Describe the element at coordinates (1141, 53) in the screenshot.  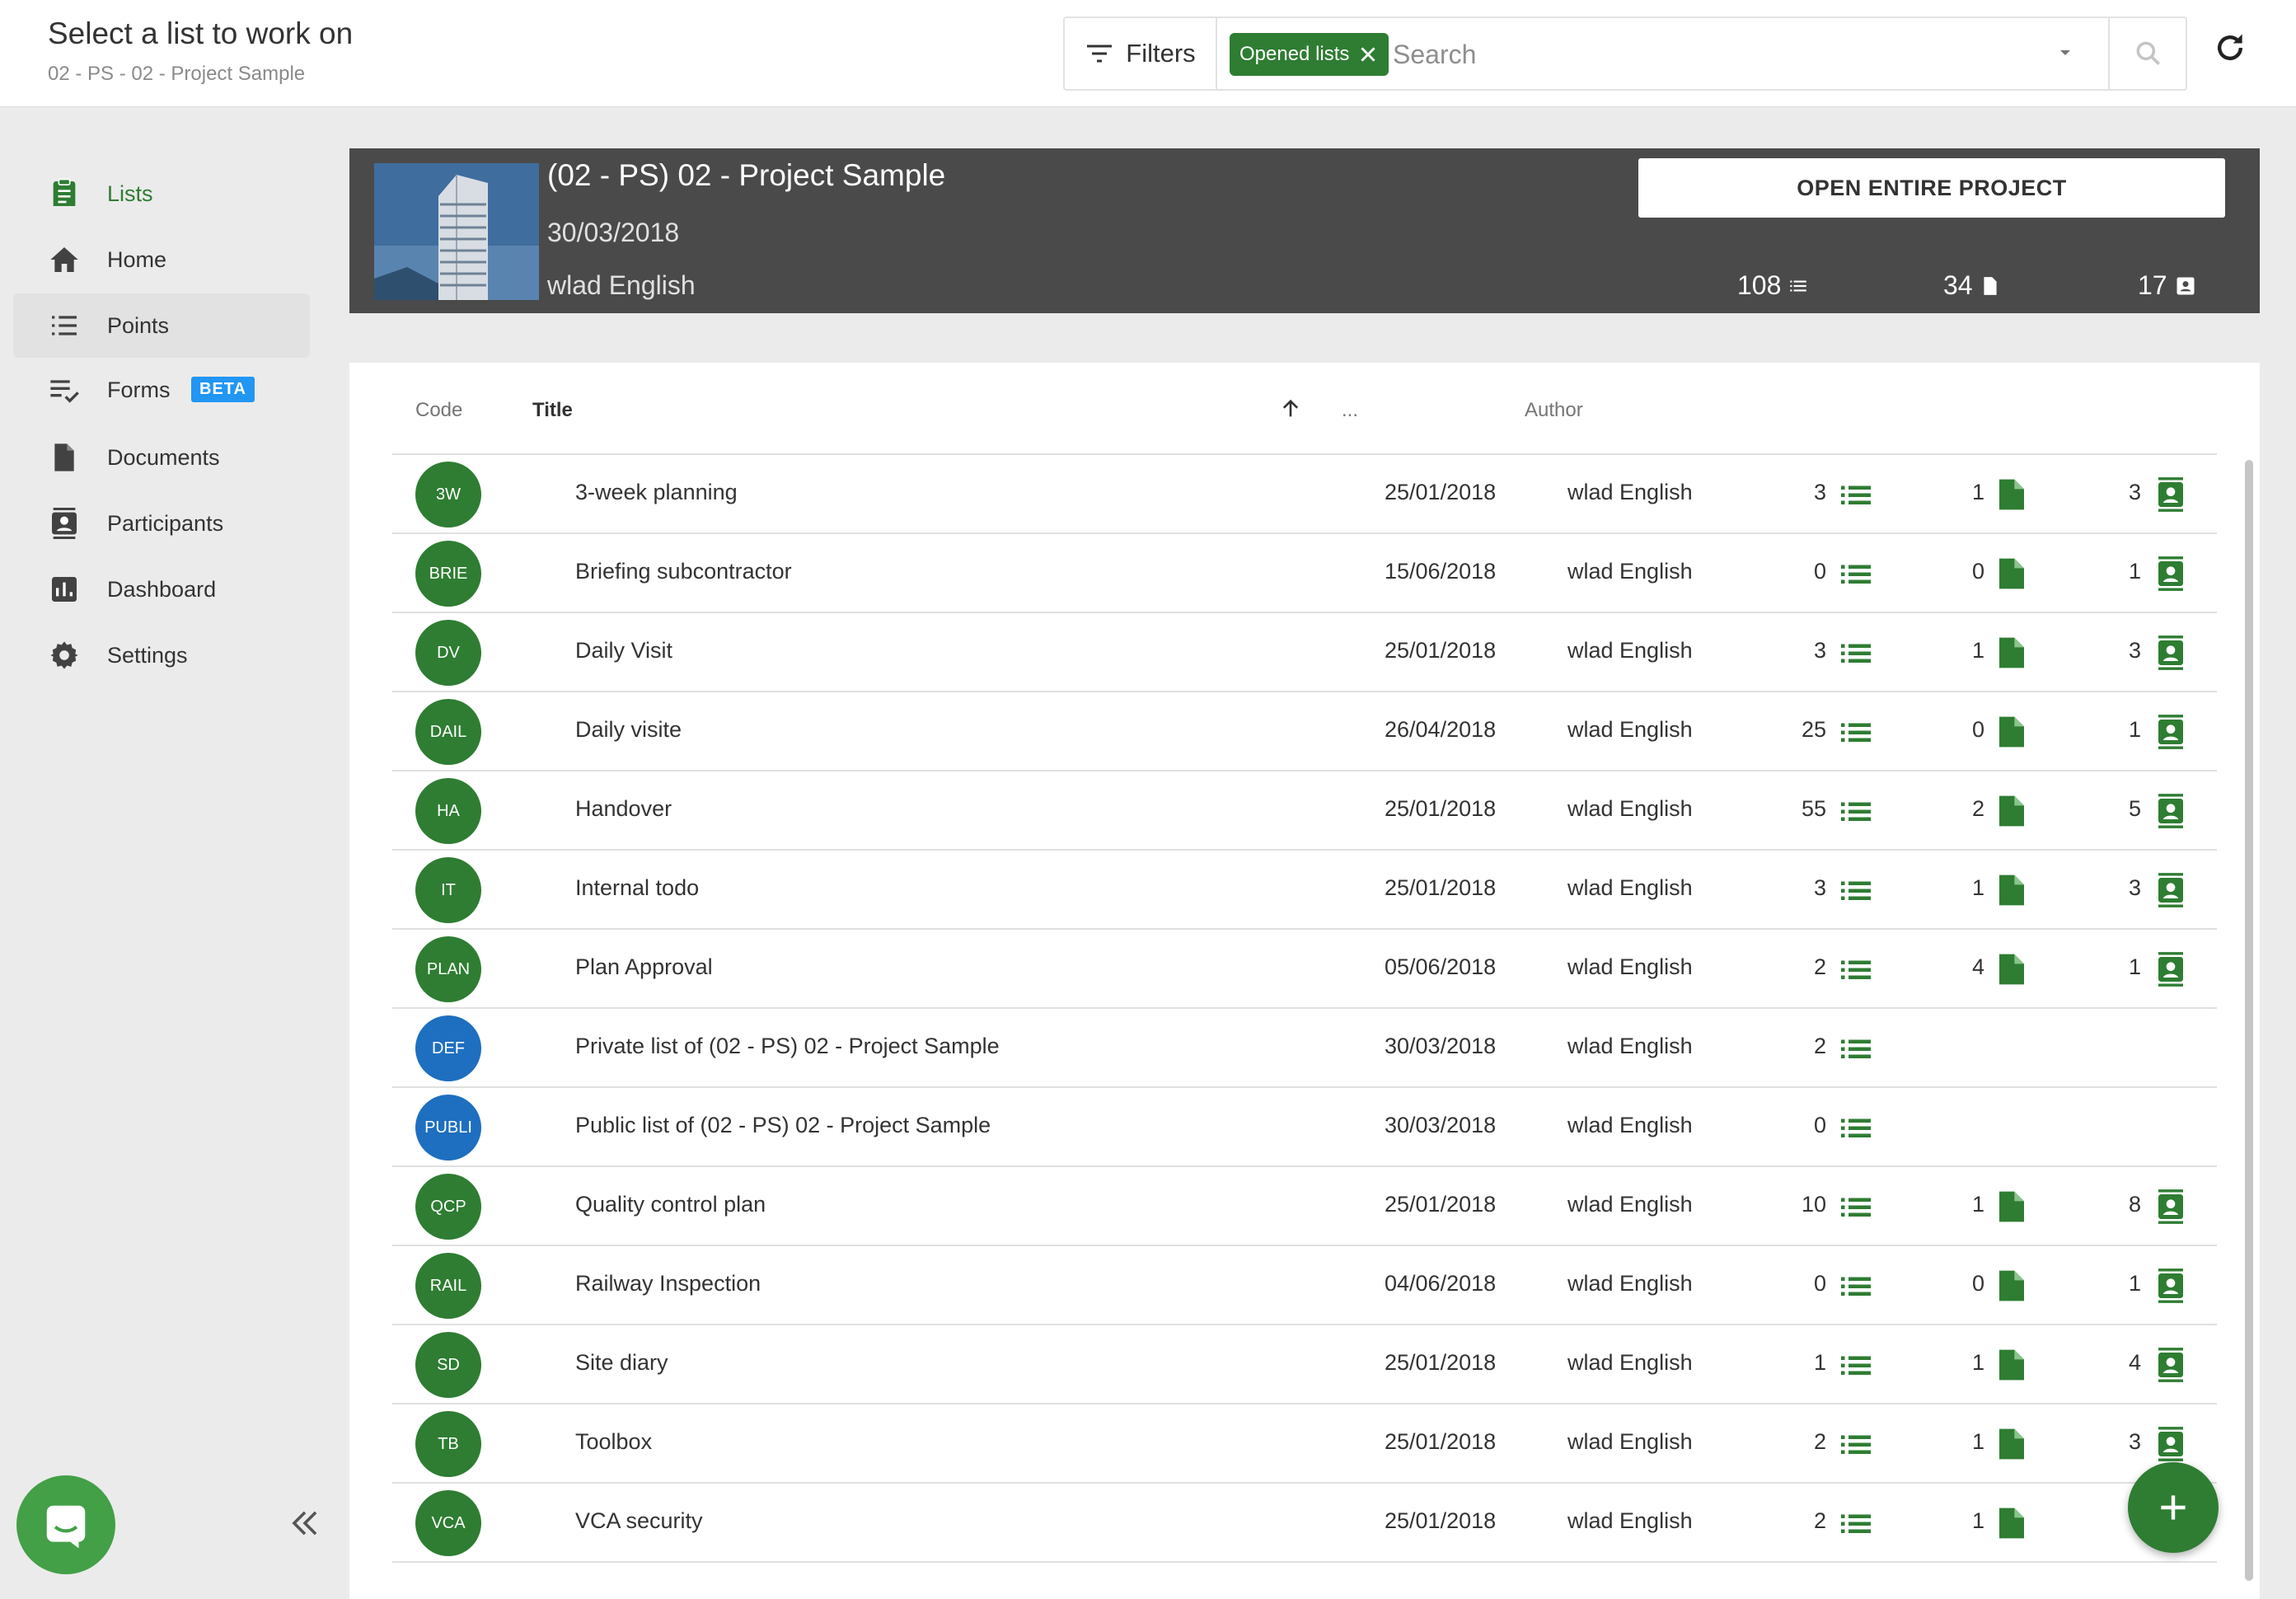
I see `filters-button: Filters` at that location.